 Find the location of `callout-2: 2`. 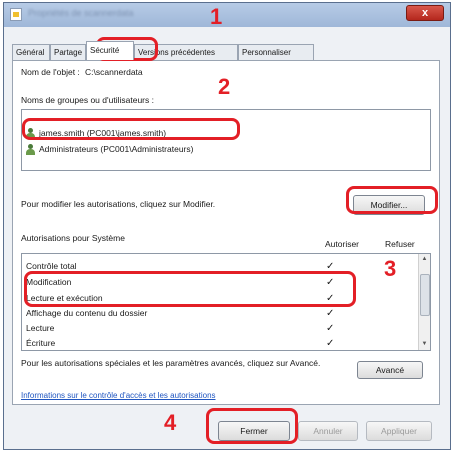

callout-2: 2 is located at coordinates (224, 86).